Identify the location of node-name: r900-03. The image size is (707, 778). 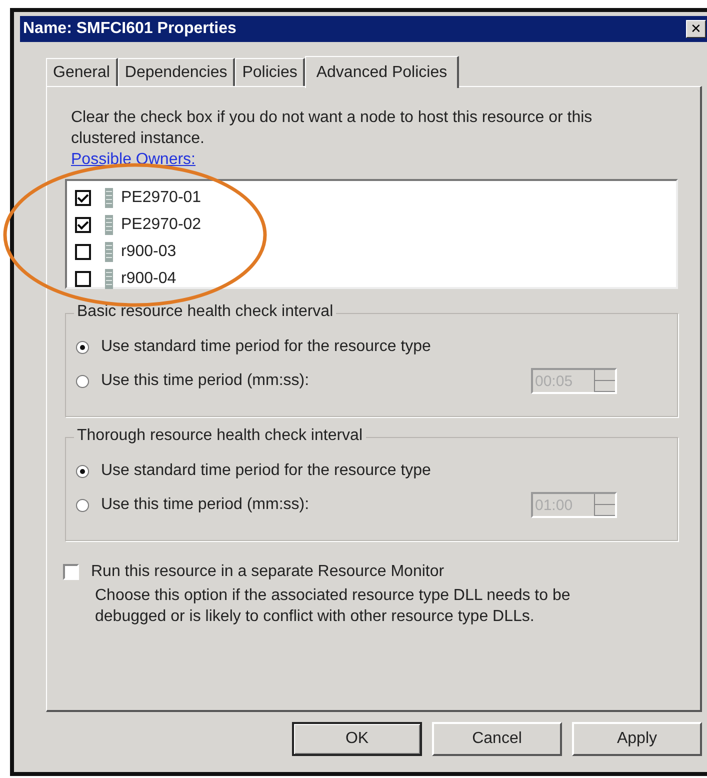
(148, 251).